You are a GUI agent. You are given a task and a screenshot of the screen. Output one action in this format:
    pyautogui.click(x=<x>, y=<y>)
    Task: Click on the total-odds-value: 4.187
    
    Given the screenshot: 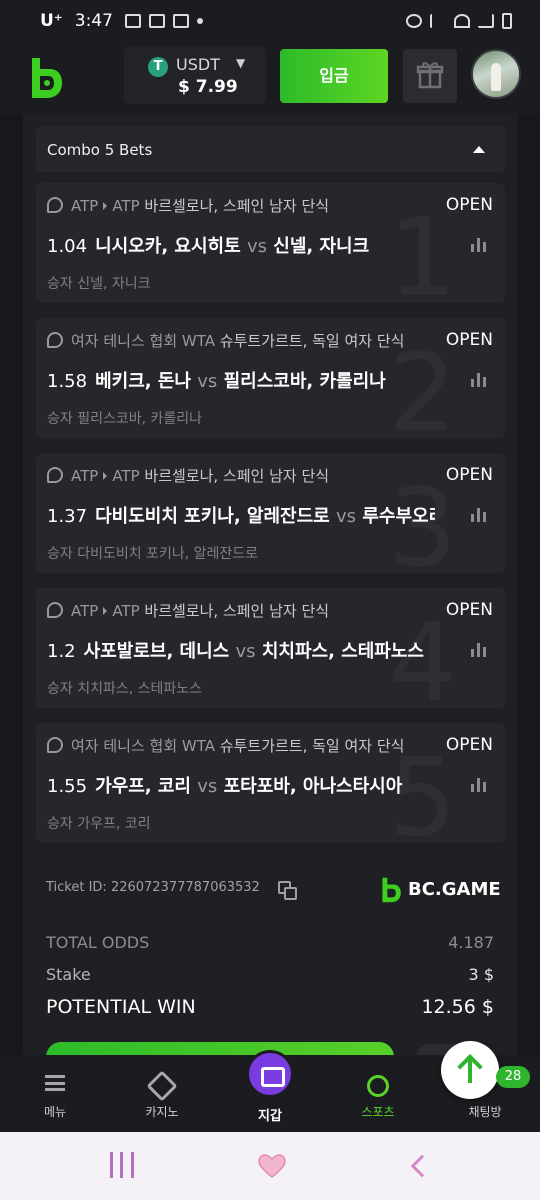 What is the action you would take?
    pyautogui.click(x=471, y=942)
    